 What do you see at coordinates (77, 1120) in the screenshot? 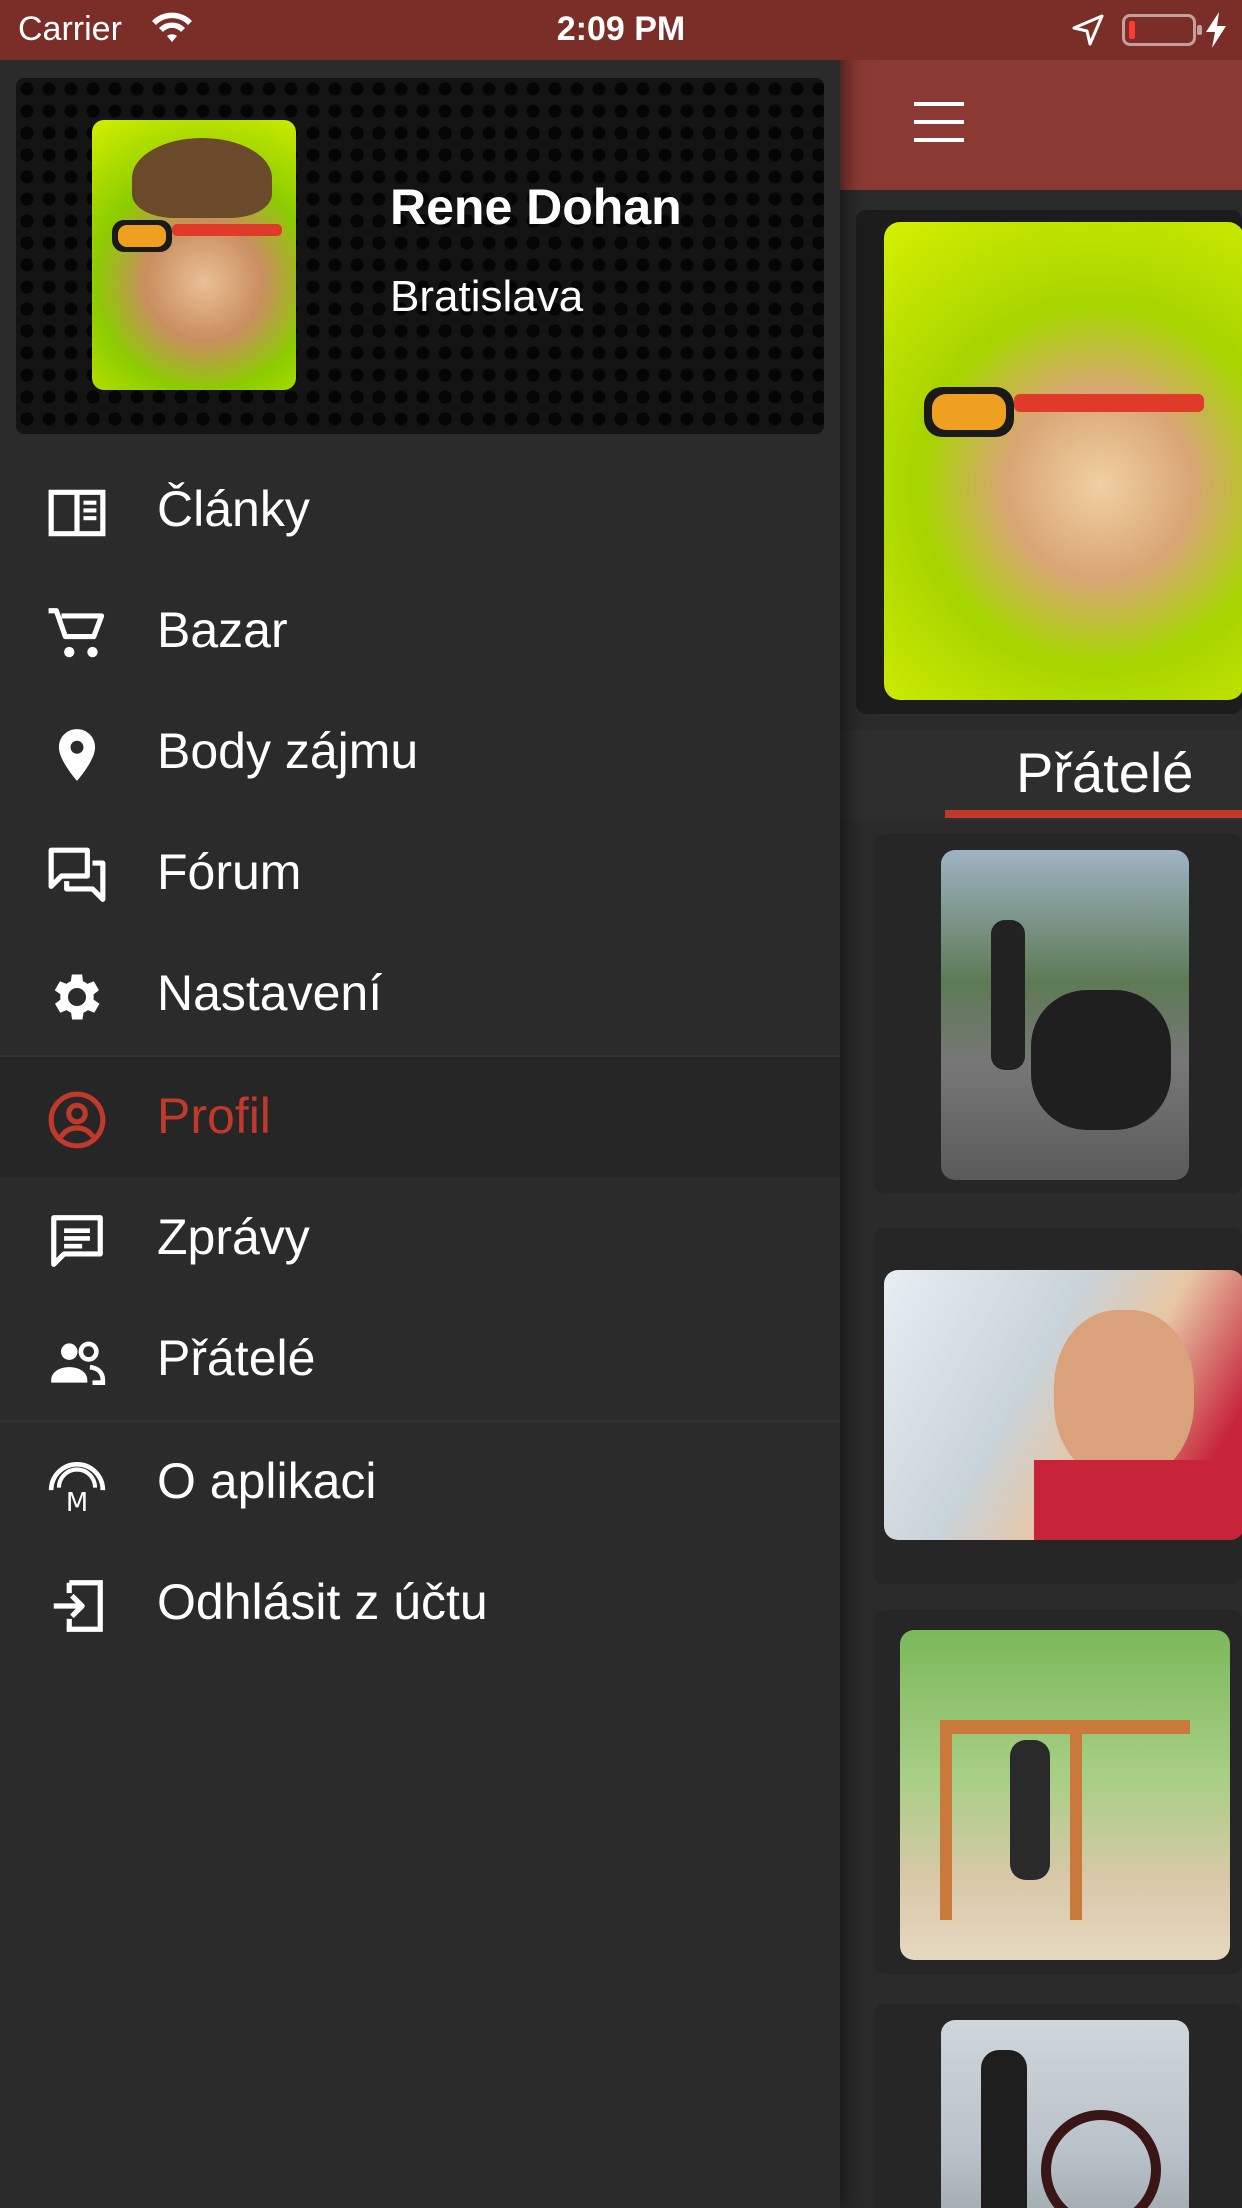
I see `profile-icon` at bounding box center [77, 1120].